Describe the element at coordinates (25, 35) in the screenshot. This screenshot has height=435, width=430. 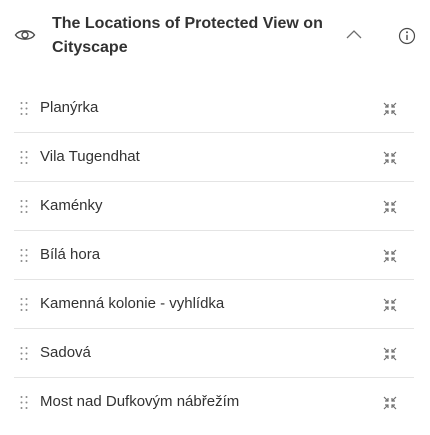
I see `eye-icon` at that location.